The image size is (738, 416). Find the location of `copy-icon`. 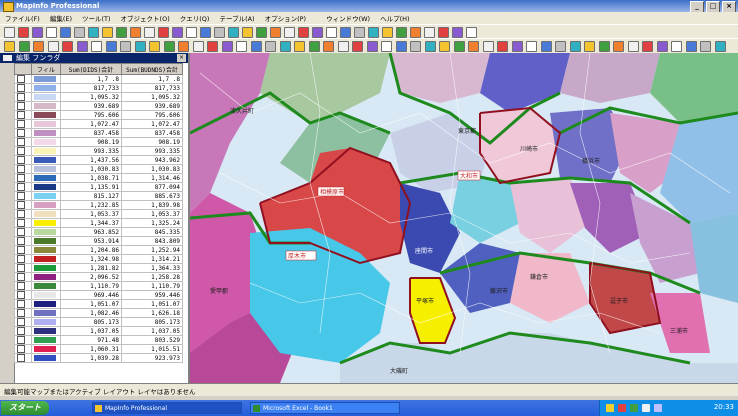

copy-icon is located at coordinates (517, 46).